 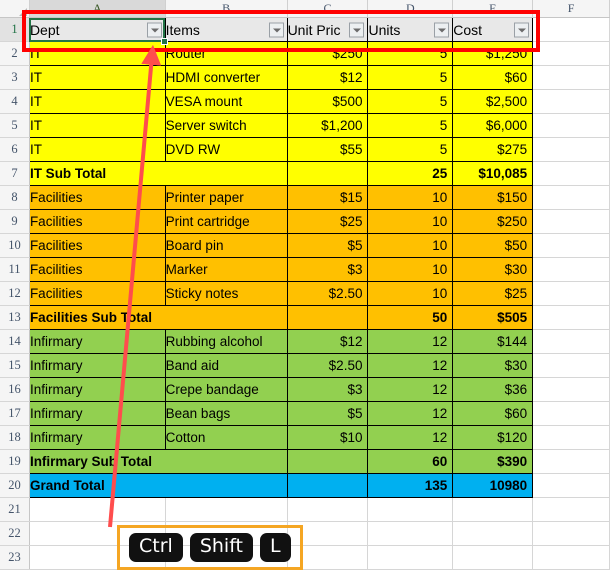 What do you see at coordinates (493, 53) in the screenshot?
I see `cell-e2: $1,250` at bounding box center [493, 53].